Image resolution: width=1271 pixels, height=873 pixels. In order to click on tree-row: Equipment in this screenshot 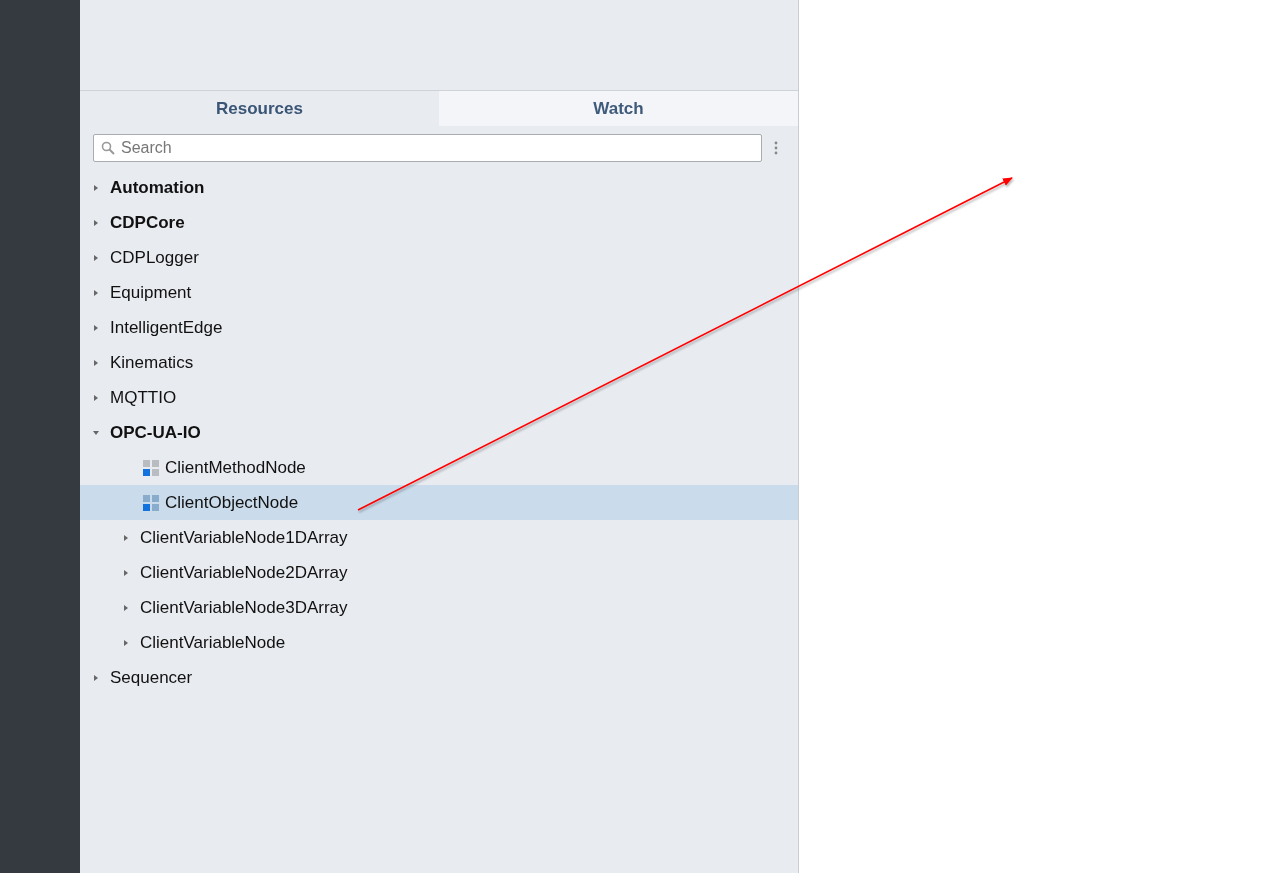, I will do `click(439, 292)`.